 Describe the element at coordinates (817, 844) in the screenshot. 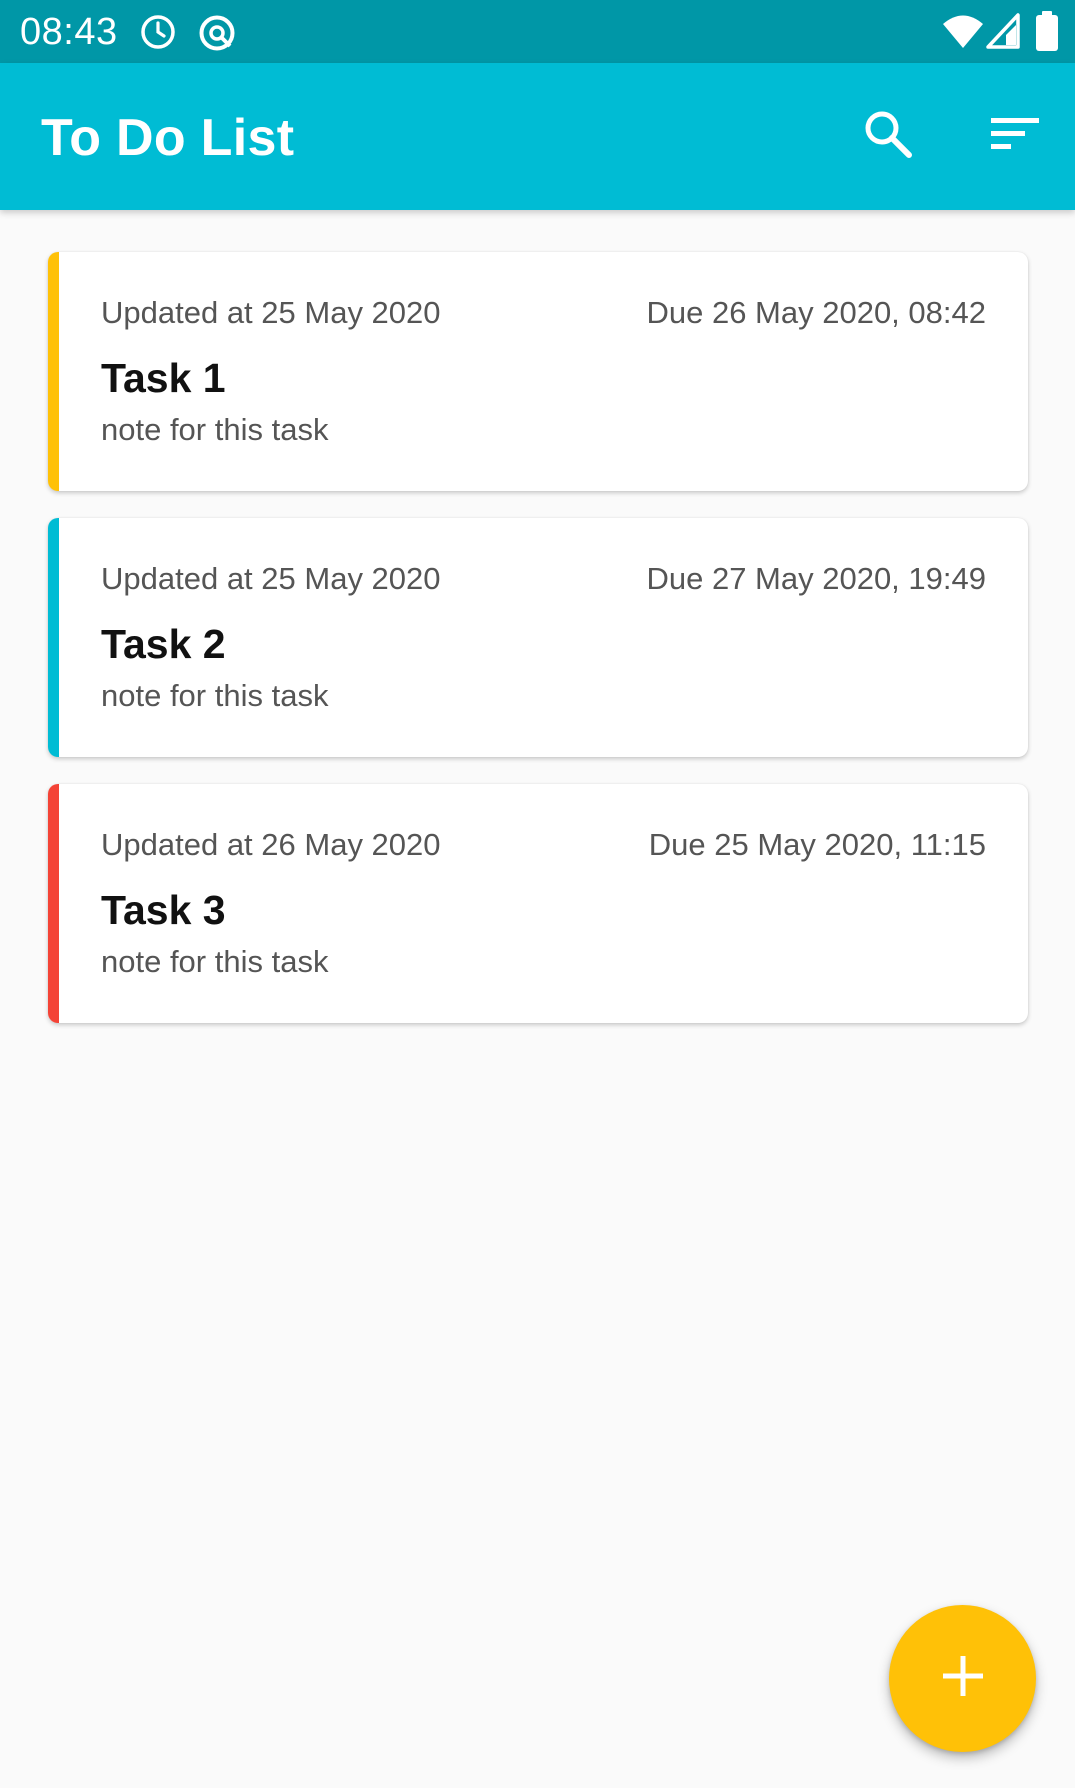

I see `task-due: Due 25 May 2020, 11:15` at that location.